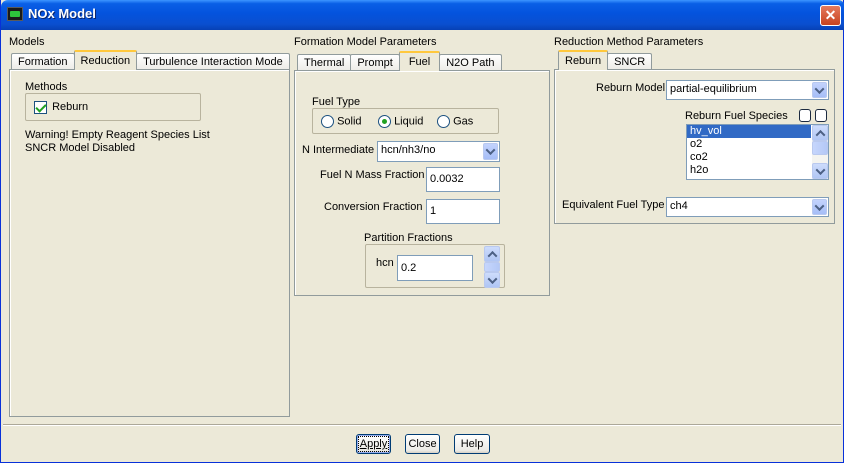  Describe the element at coordinates (679, 206) in the screenshot. I see `equivalent-fuel-type-value: ch4` at that location.